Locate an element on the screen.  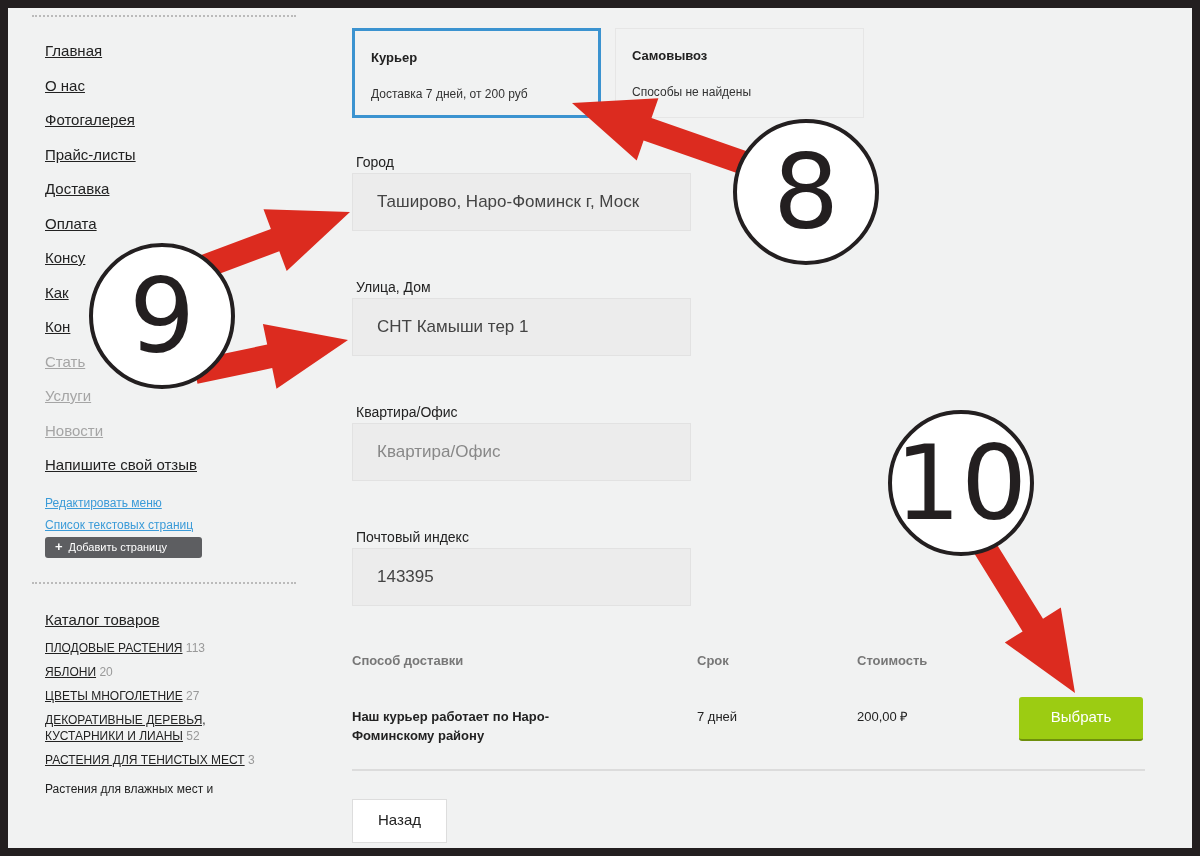
column-header: Стоимость is located at coordinates (893, 661).